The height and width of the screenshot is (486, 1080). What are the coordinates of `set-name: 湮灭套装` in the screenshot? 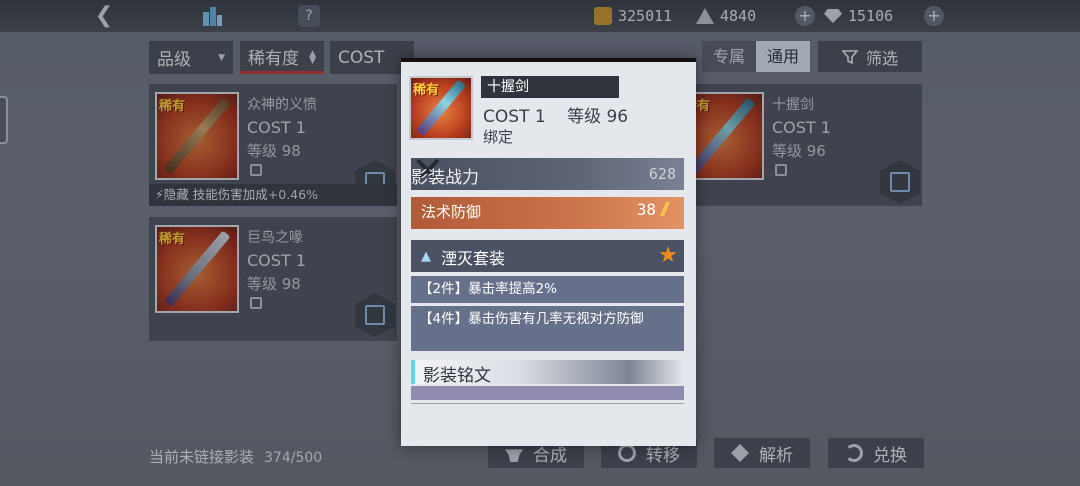 It's located at (473, 258).